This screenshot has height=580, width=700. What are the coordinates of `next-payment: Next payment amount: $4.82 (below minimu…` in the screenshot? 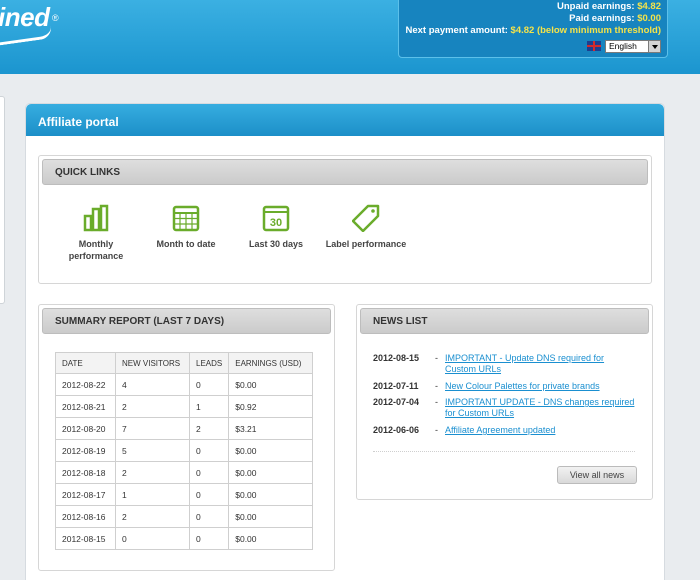 It's located at (530, 31).